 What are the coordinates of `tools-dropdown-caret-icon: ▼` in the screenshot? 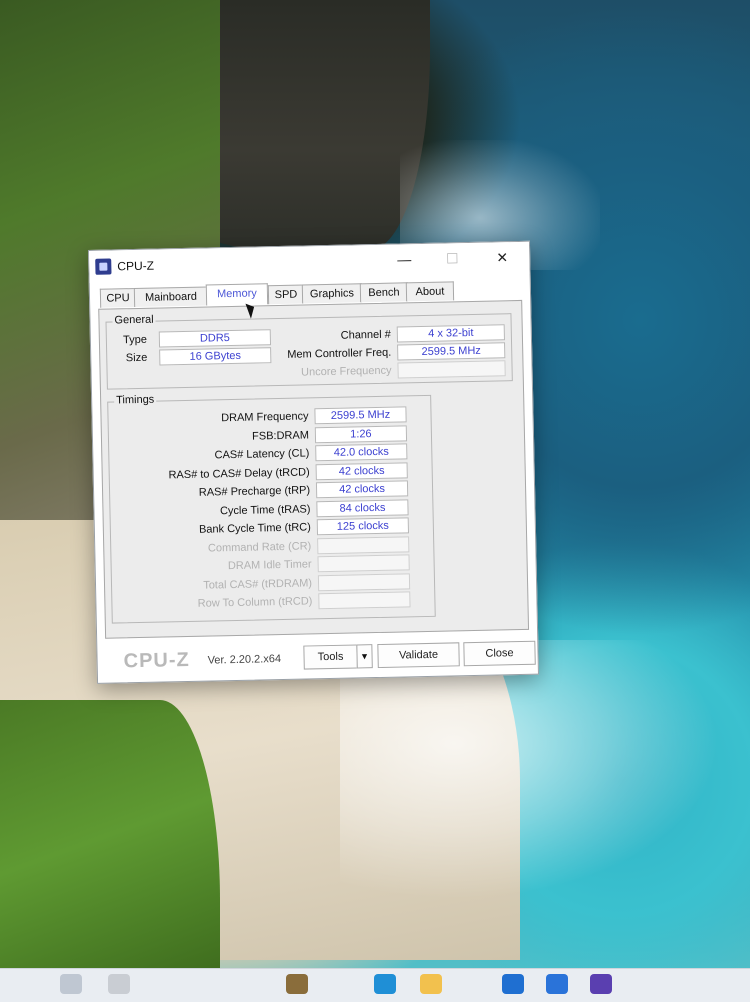 It's located at (364, 656).